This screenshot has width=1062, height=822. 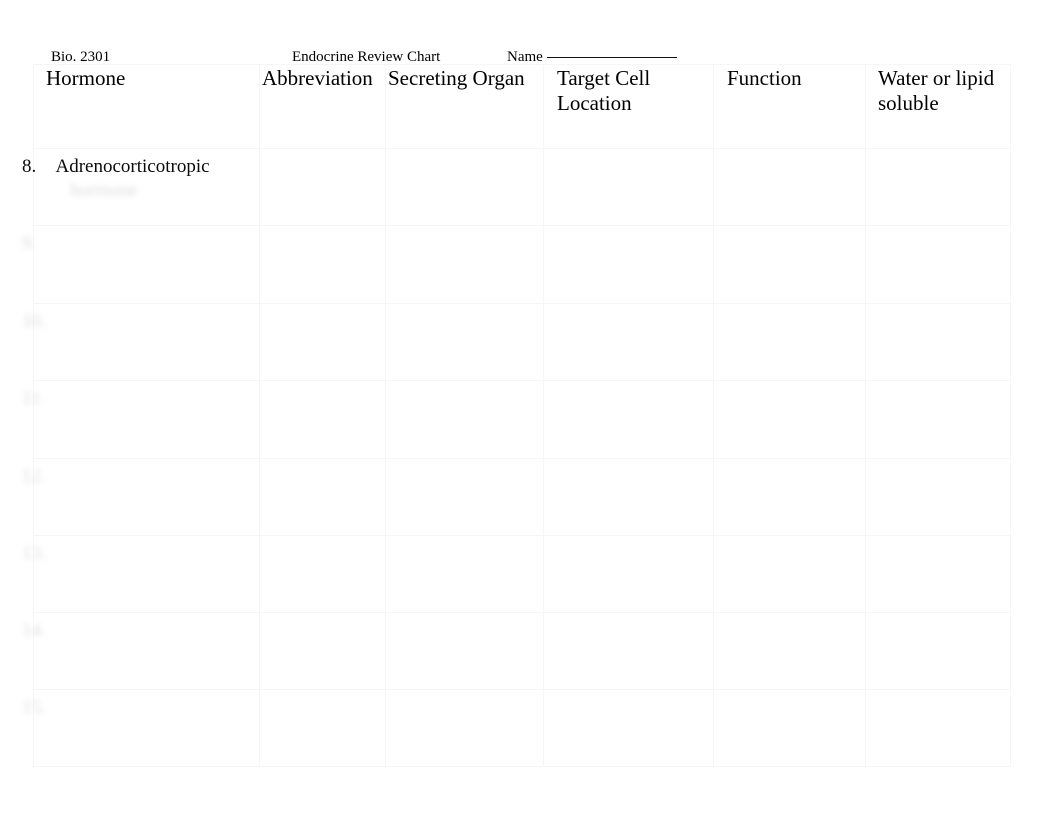 I want to click on cell-hormone: 15., so click(x=141, y=728).